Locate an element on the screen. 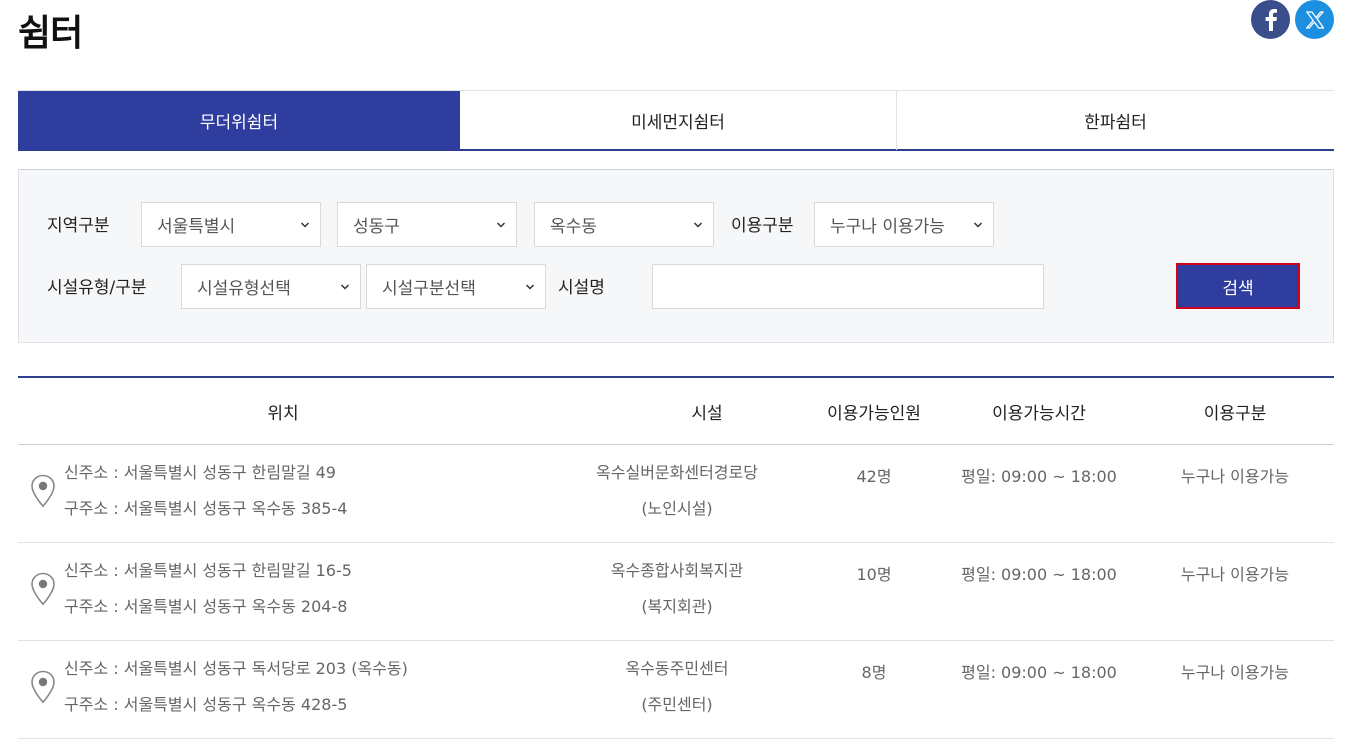 The height and width of the screenshot is (748, 1369). new-address: 신주소 : 서울특별시 성동구 한림말길 49 is located at coordinates (200, 472).